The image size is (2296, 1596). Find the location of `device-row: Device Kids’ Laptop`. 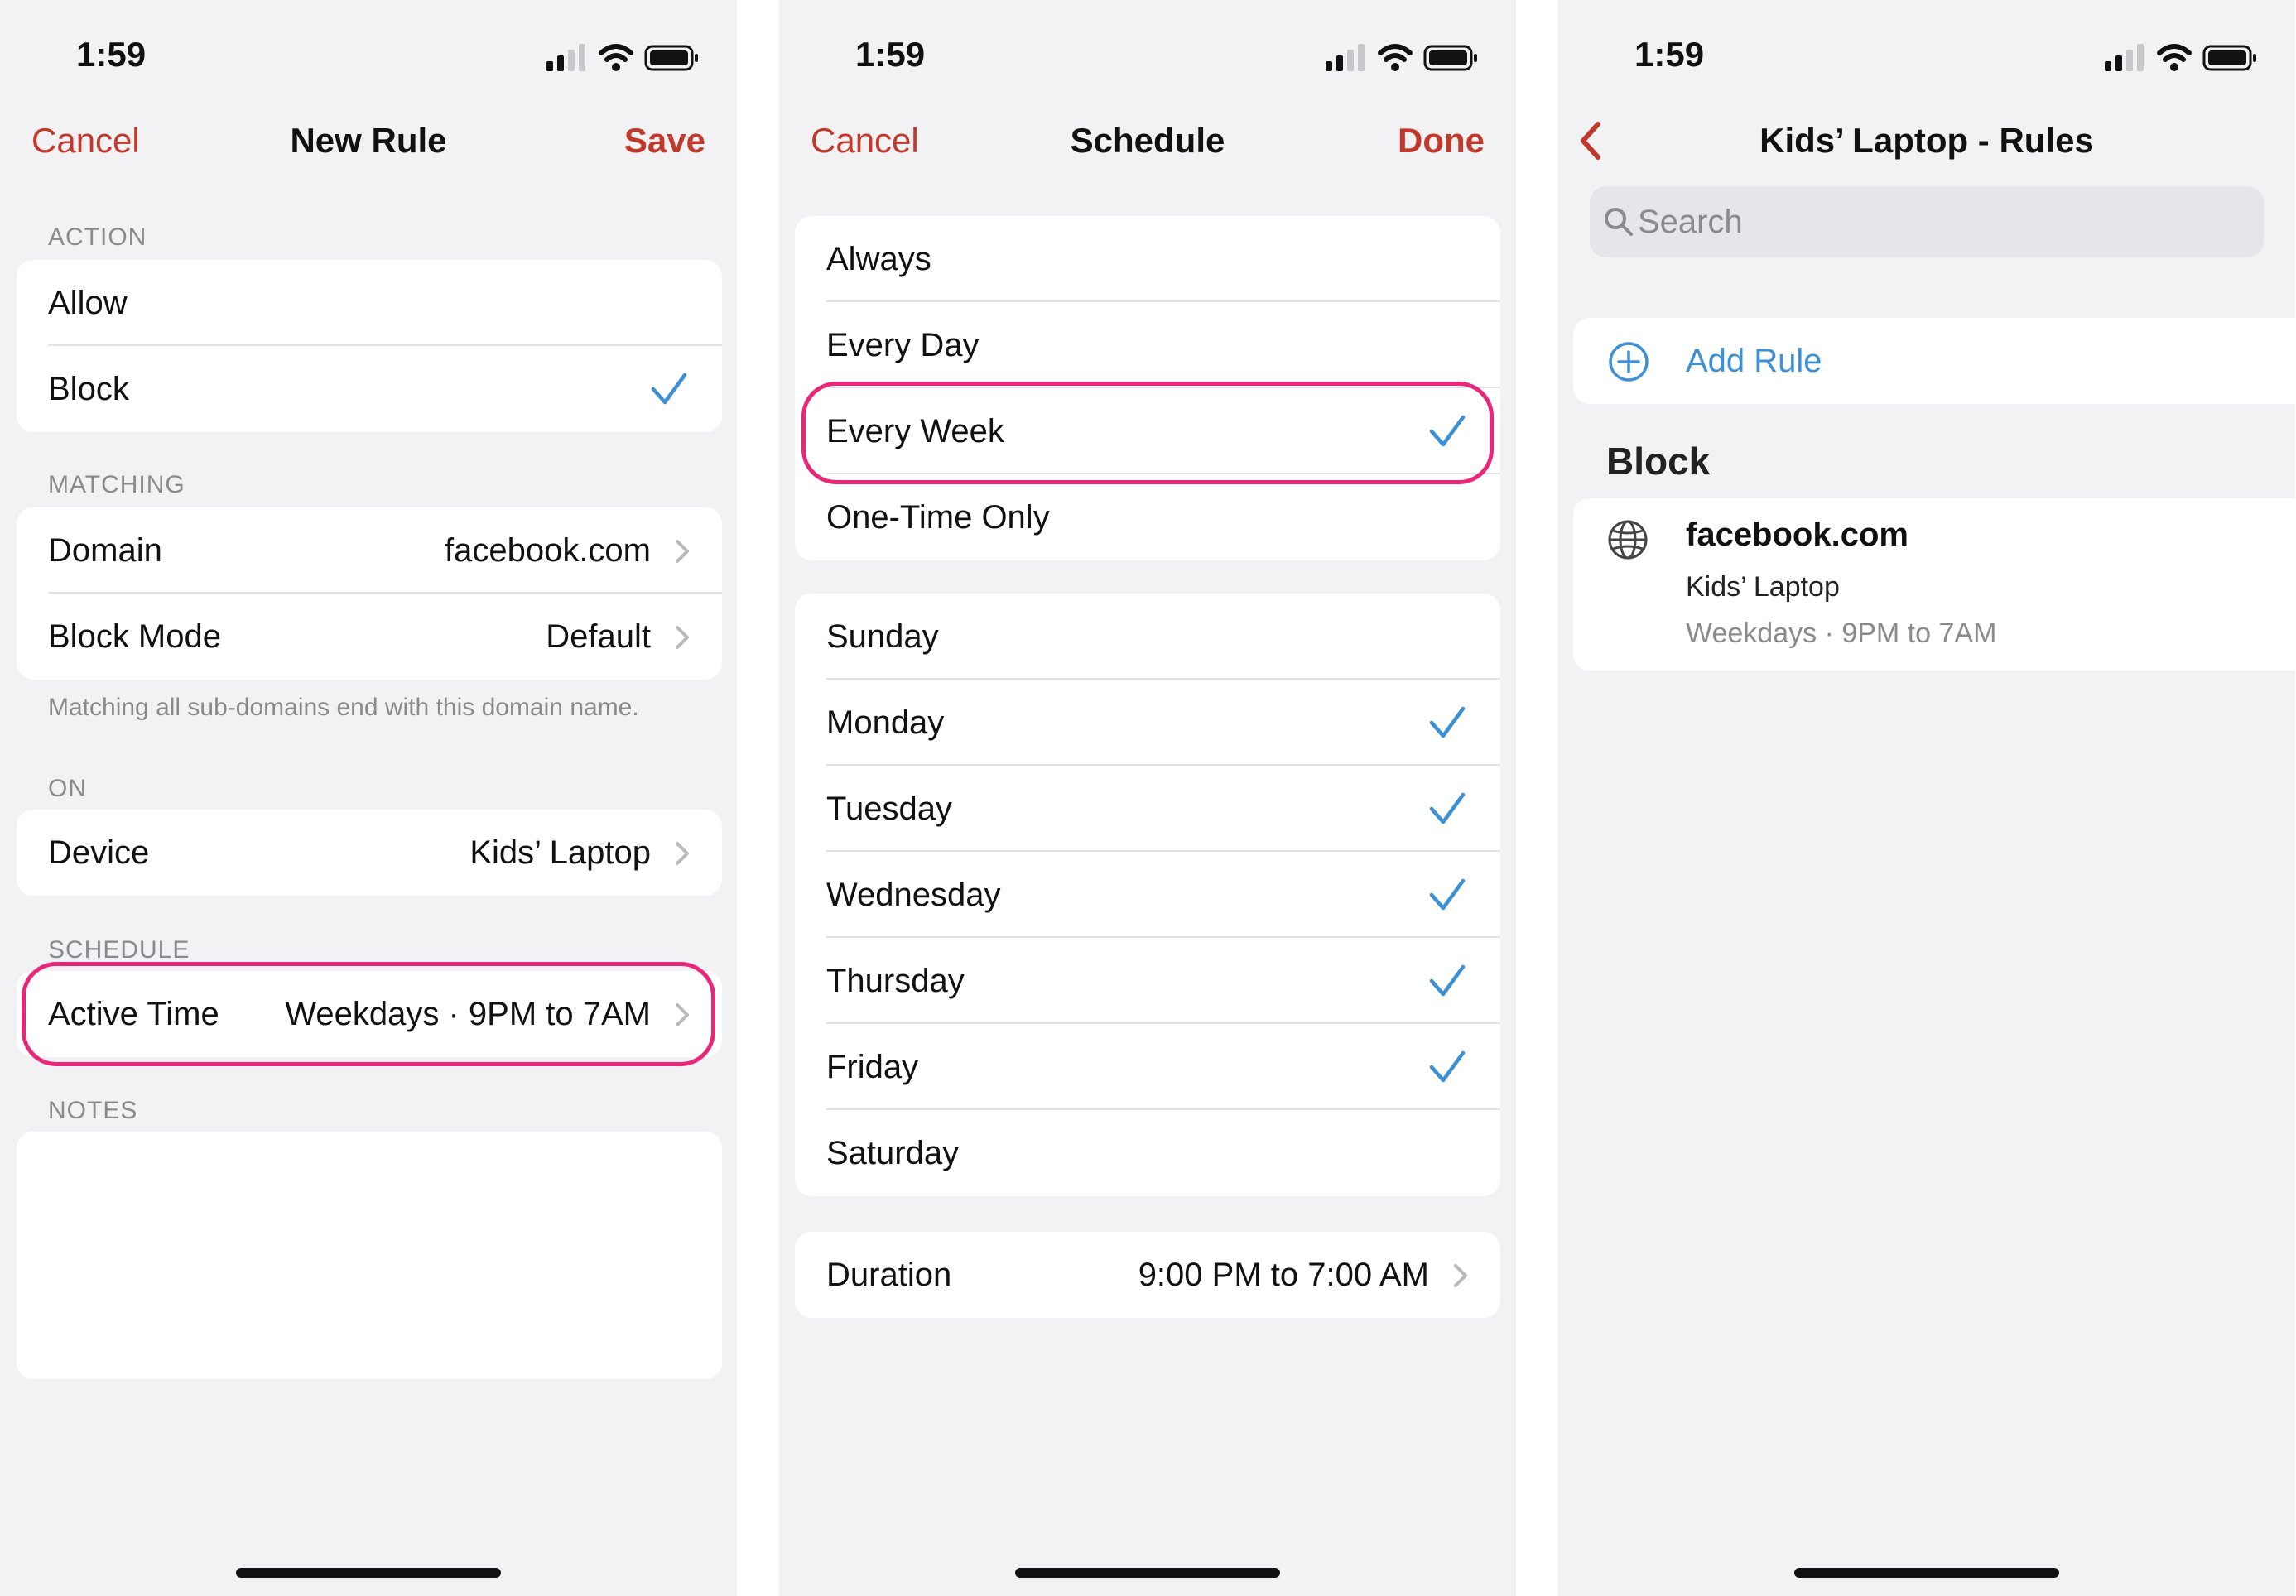

device-row: Device Kids’ Laptop is located at coordinates (369, 853).